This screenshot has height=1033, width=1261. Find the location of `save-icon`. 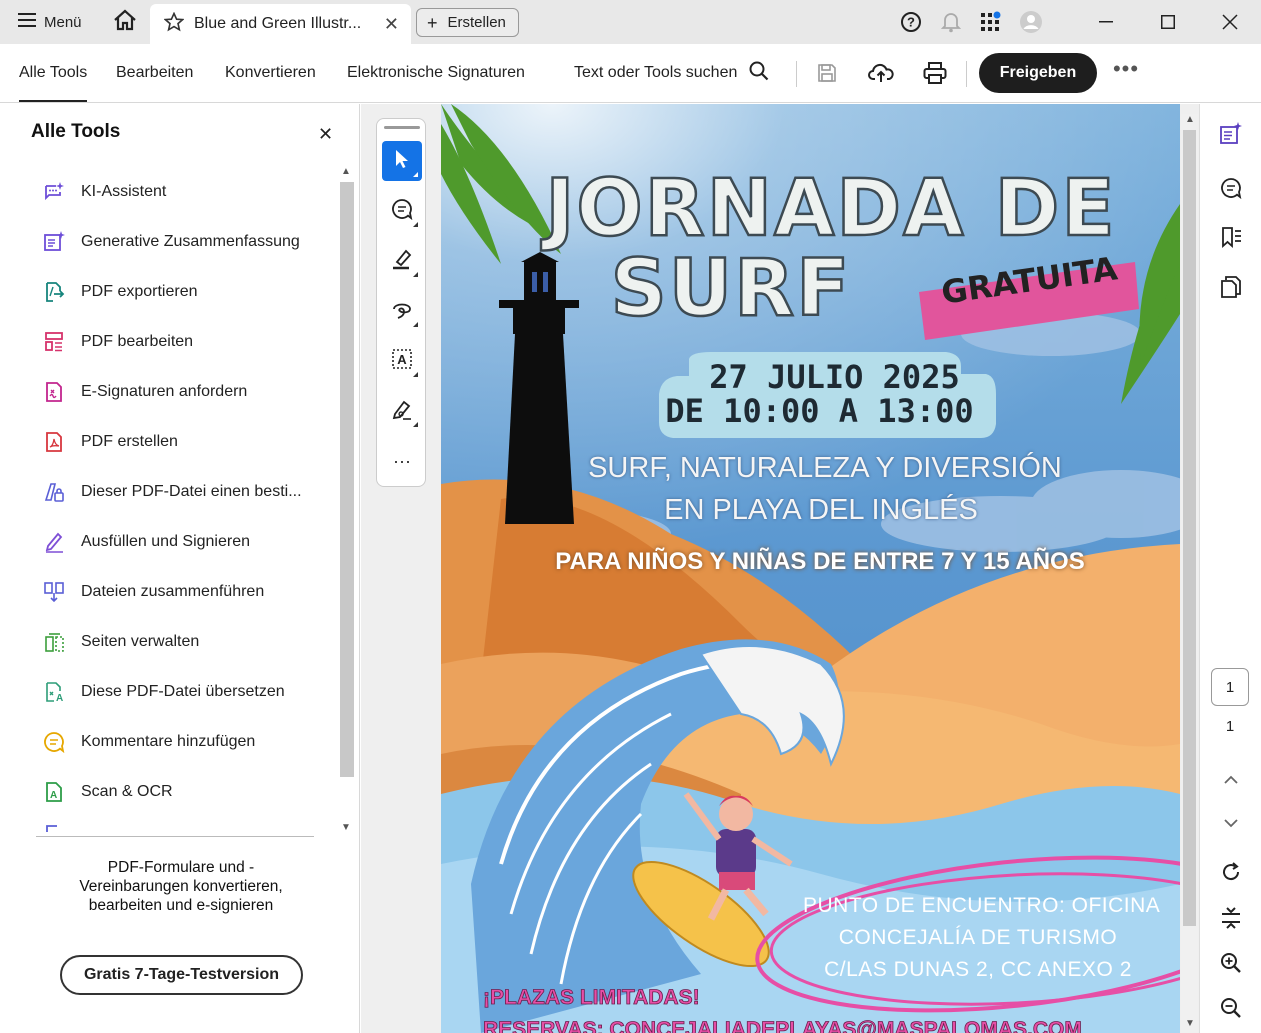

save-icon is located at coordinates (827, 73).